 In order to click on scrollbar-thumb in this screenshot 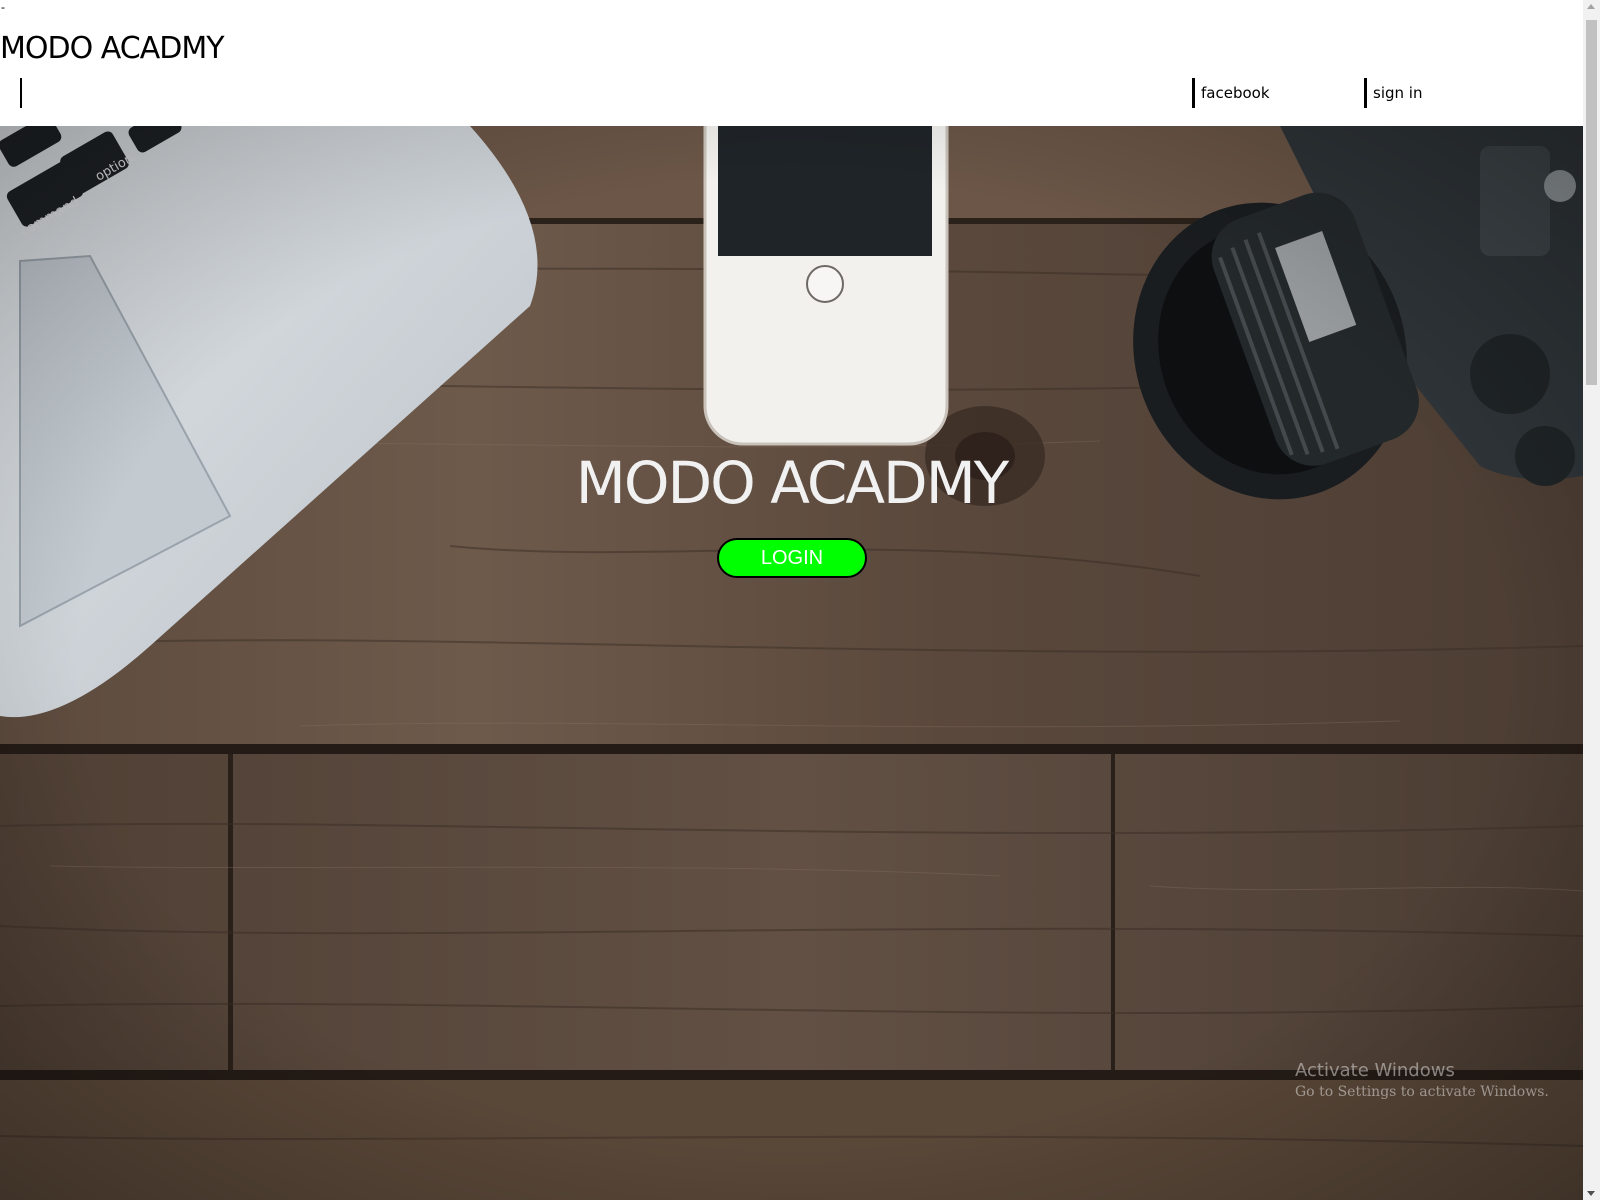, I will do `click(1591, 202)`.